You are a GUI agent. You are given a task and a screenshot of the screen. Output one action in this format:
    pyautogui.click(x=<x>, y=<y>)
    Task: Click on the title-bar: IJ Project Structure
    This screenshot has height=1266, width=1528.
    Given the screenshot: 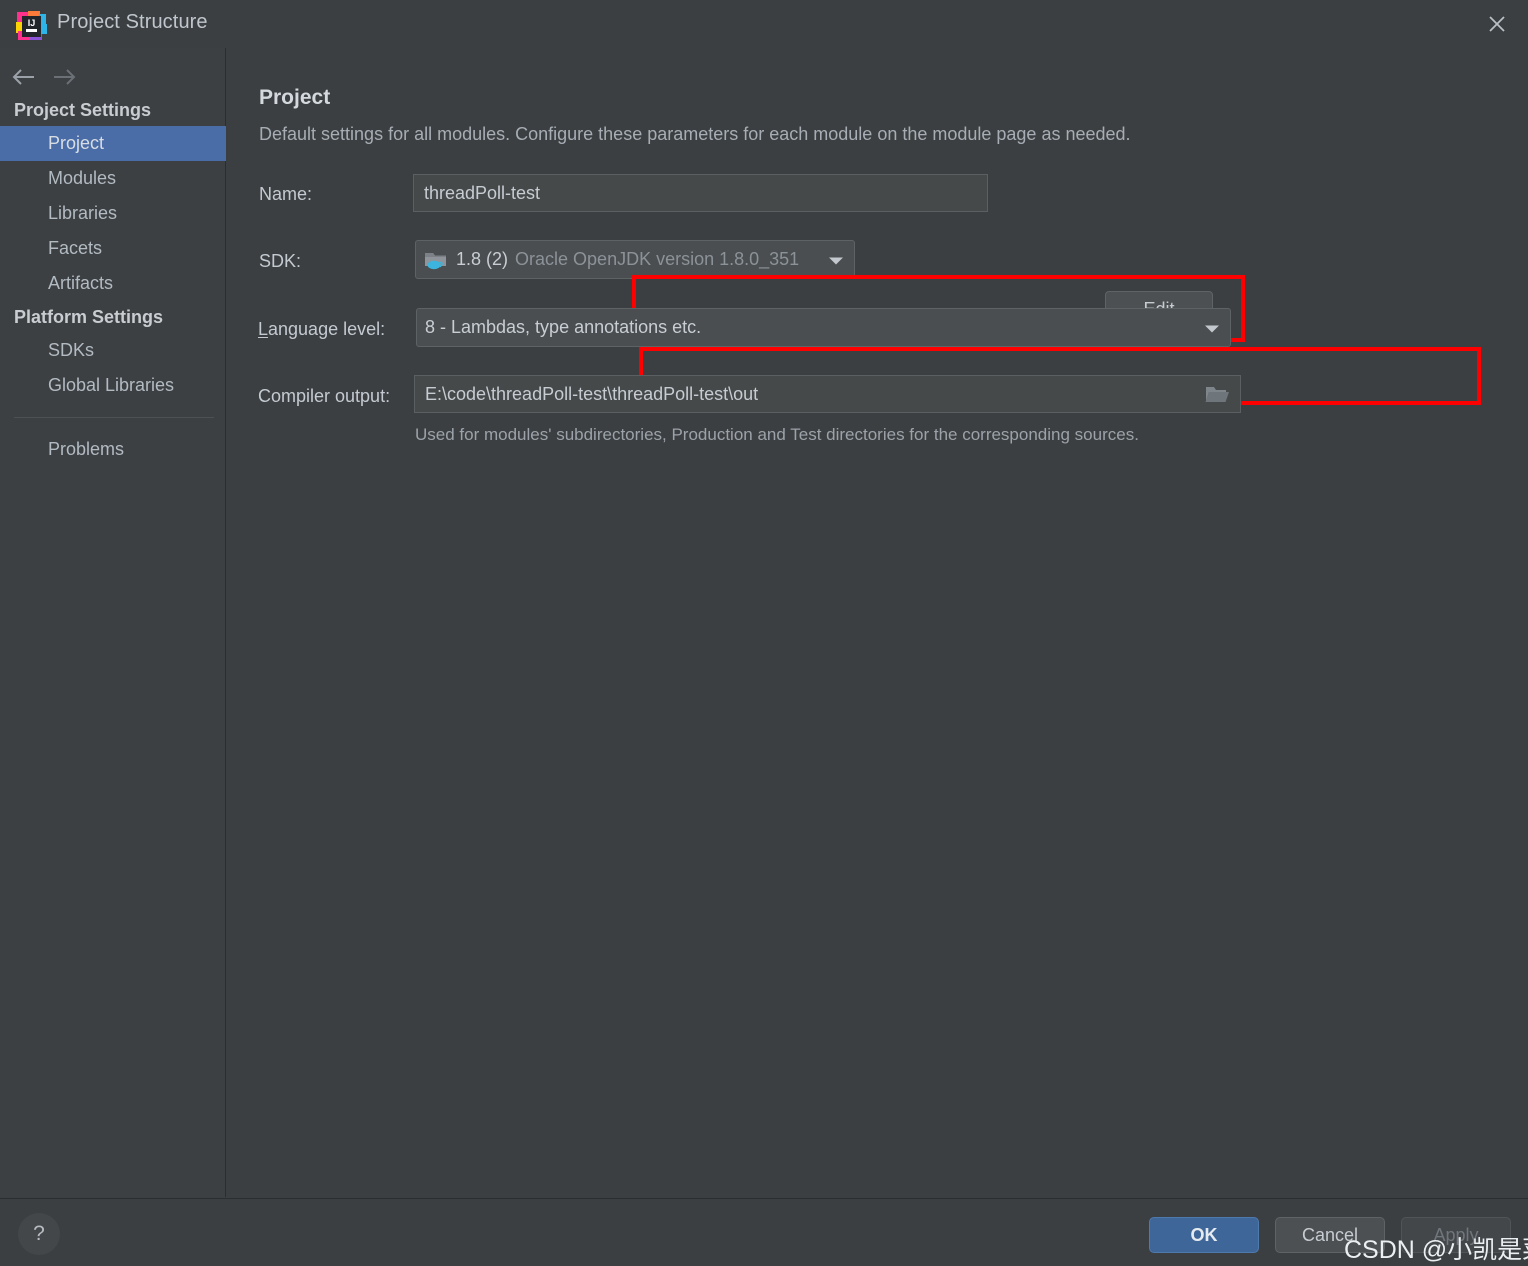 What is the action you would take?
    pyautogui.click(x=764, y=24)
    